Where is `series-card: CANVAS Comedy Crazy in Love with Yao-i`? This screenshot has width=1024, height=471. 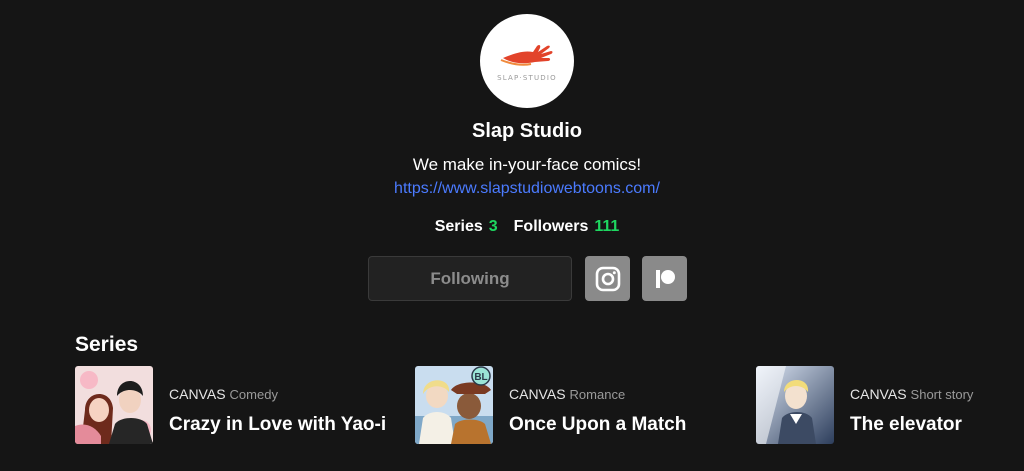 series-card: CANVAS Comedy Crazy in Love with Yao-i is located at coordinates (240, 405).